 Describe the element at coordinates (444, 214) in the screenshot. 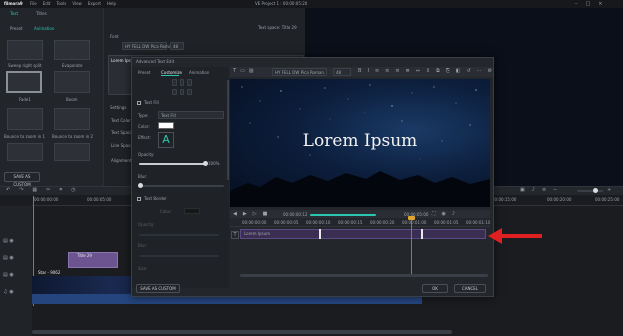

I see `snapshot-icon: ◉` at that location.